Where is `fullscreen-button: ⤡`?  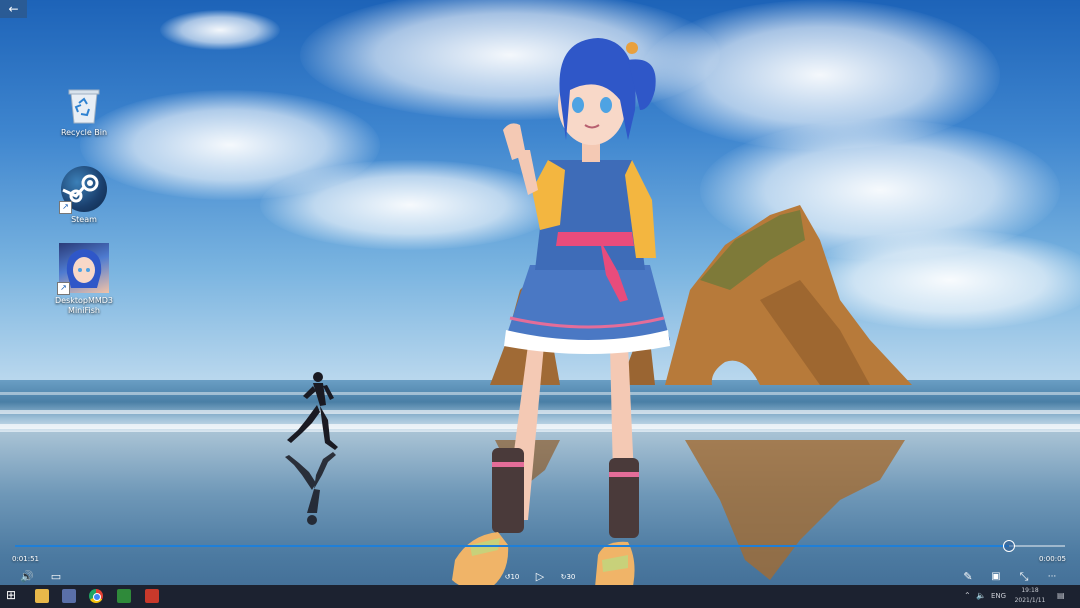 fullscreen-button: ⤡ is located at coordinates (1024, 577).